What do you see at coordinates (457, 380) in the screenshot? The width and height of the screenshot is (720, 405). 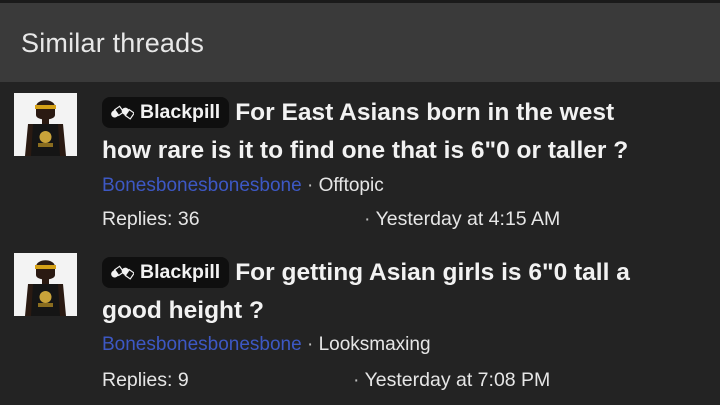 I see `date-text: Yesterday at 7:08 PM` at bounding box center [457, 380].